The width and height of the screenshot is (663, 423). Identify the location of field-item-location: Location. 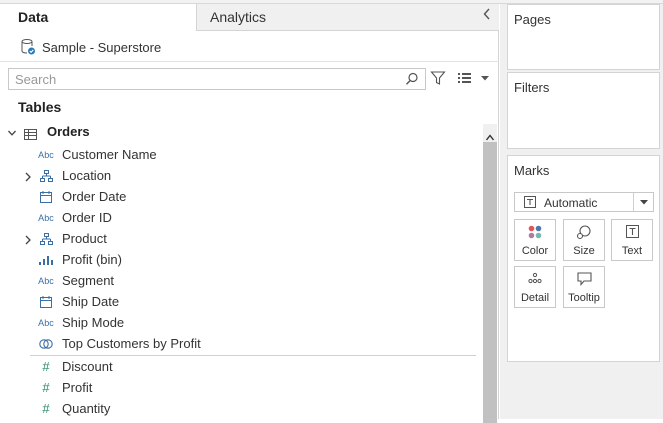
(241, 175).